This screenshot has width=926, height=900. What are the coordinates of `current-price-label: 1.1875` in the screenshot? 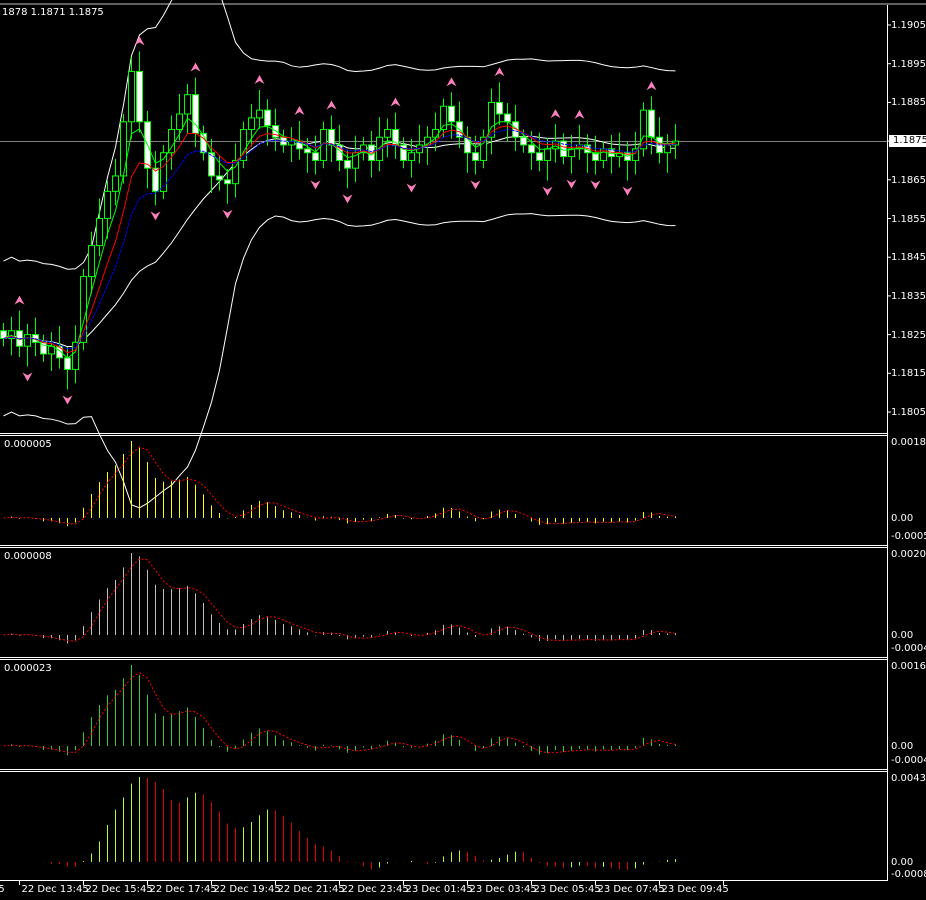 It's located at (907, 141).